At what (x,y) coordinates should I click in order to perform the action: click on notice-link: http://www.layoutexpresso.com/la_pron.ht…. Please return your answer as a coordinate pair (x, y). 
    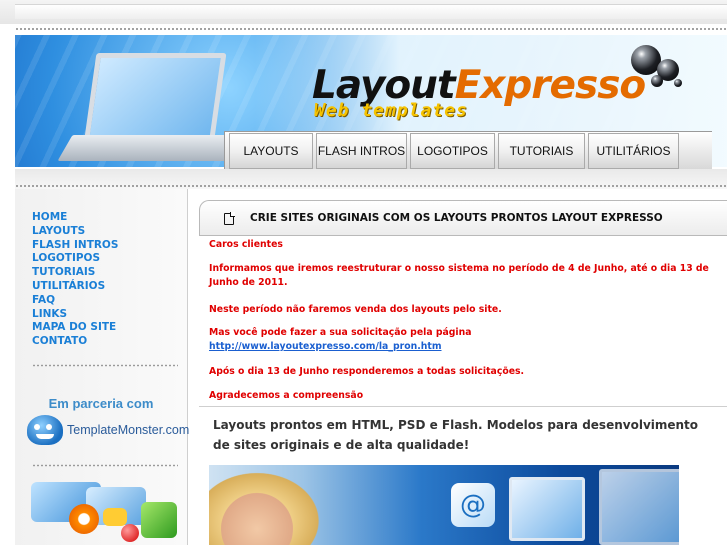
    Looking at the image, I should click on (325, 346).